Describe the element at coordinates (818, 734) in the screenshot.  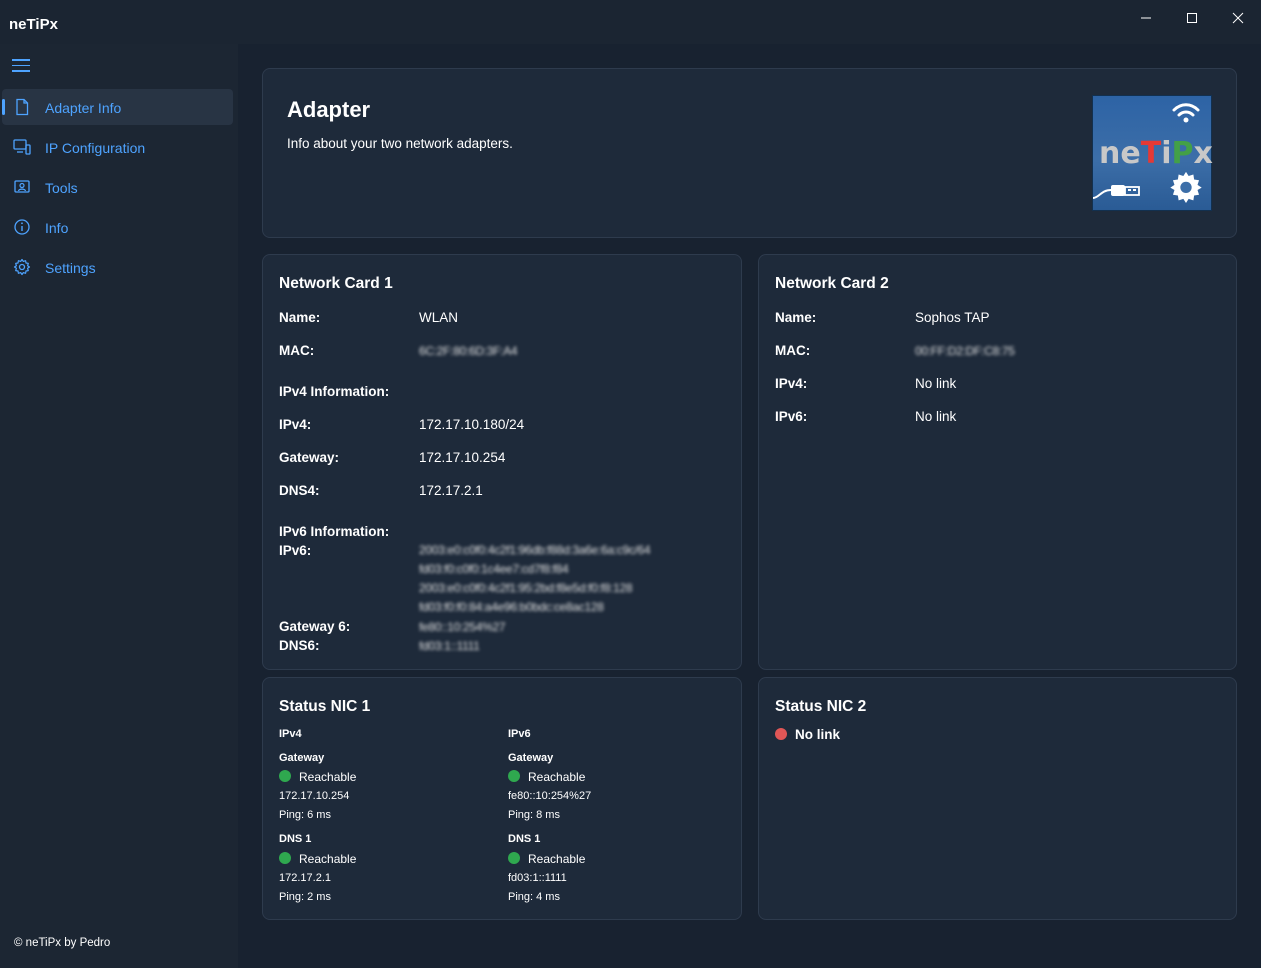
I see `link-status: No link` at that location.